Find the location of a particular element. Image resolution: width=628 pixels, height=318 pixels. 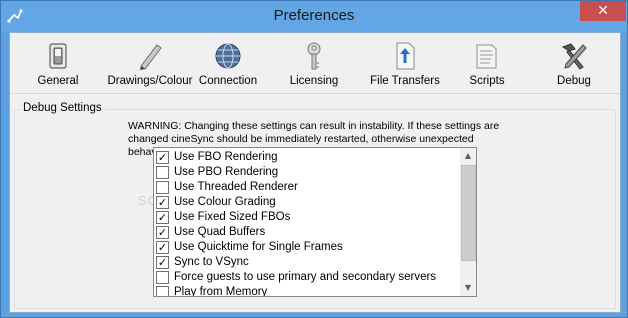

option-play-from-memory: Play from Memory is located at coordinates (308, 291).